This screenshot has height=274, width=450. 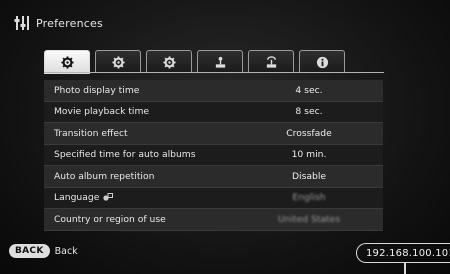 I want to click on setting-value: 10 min., so click(x=309, y=155).